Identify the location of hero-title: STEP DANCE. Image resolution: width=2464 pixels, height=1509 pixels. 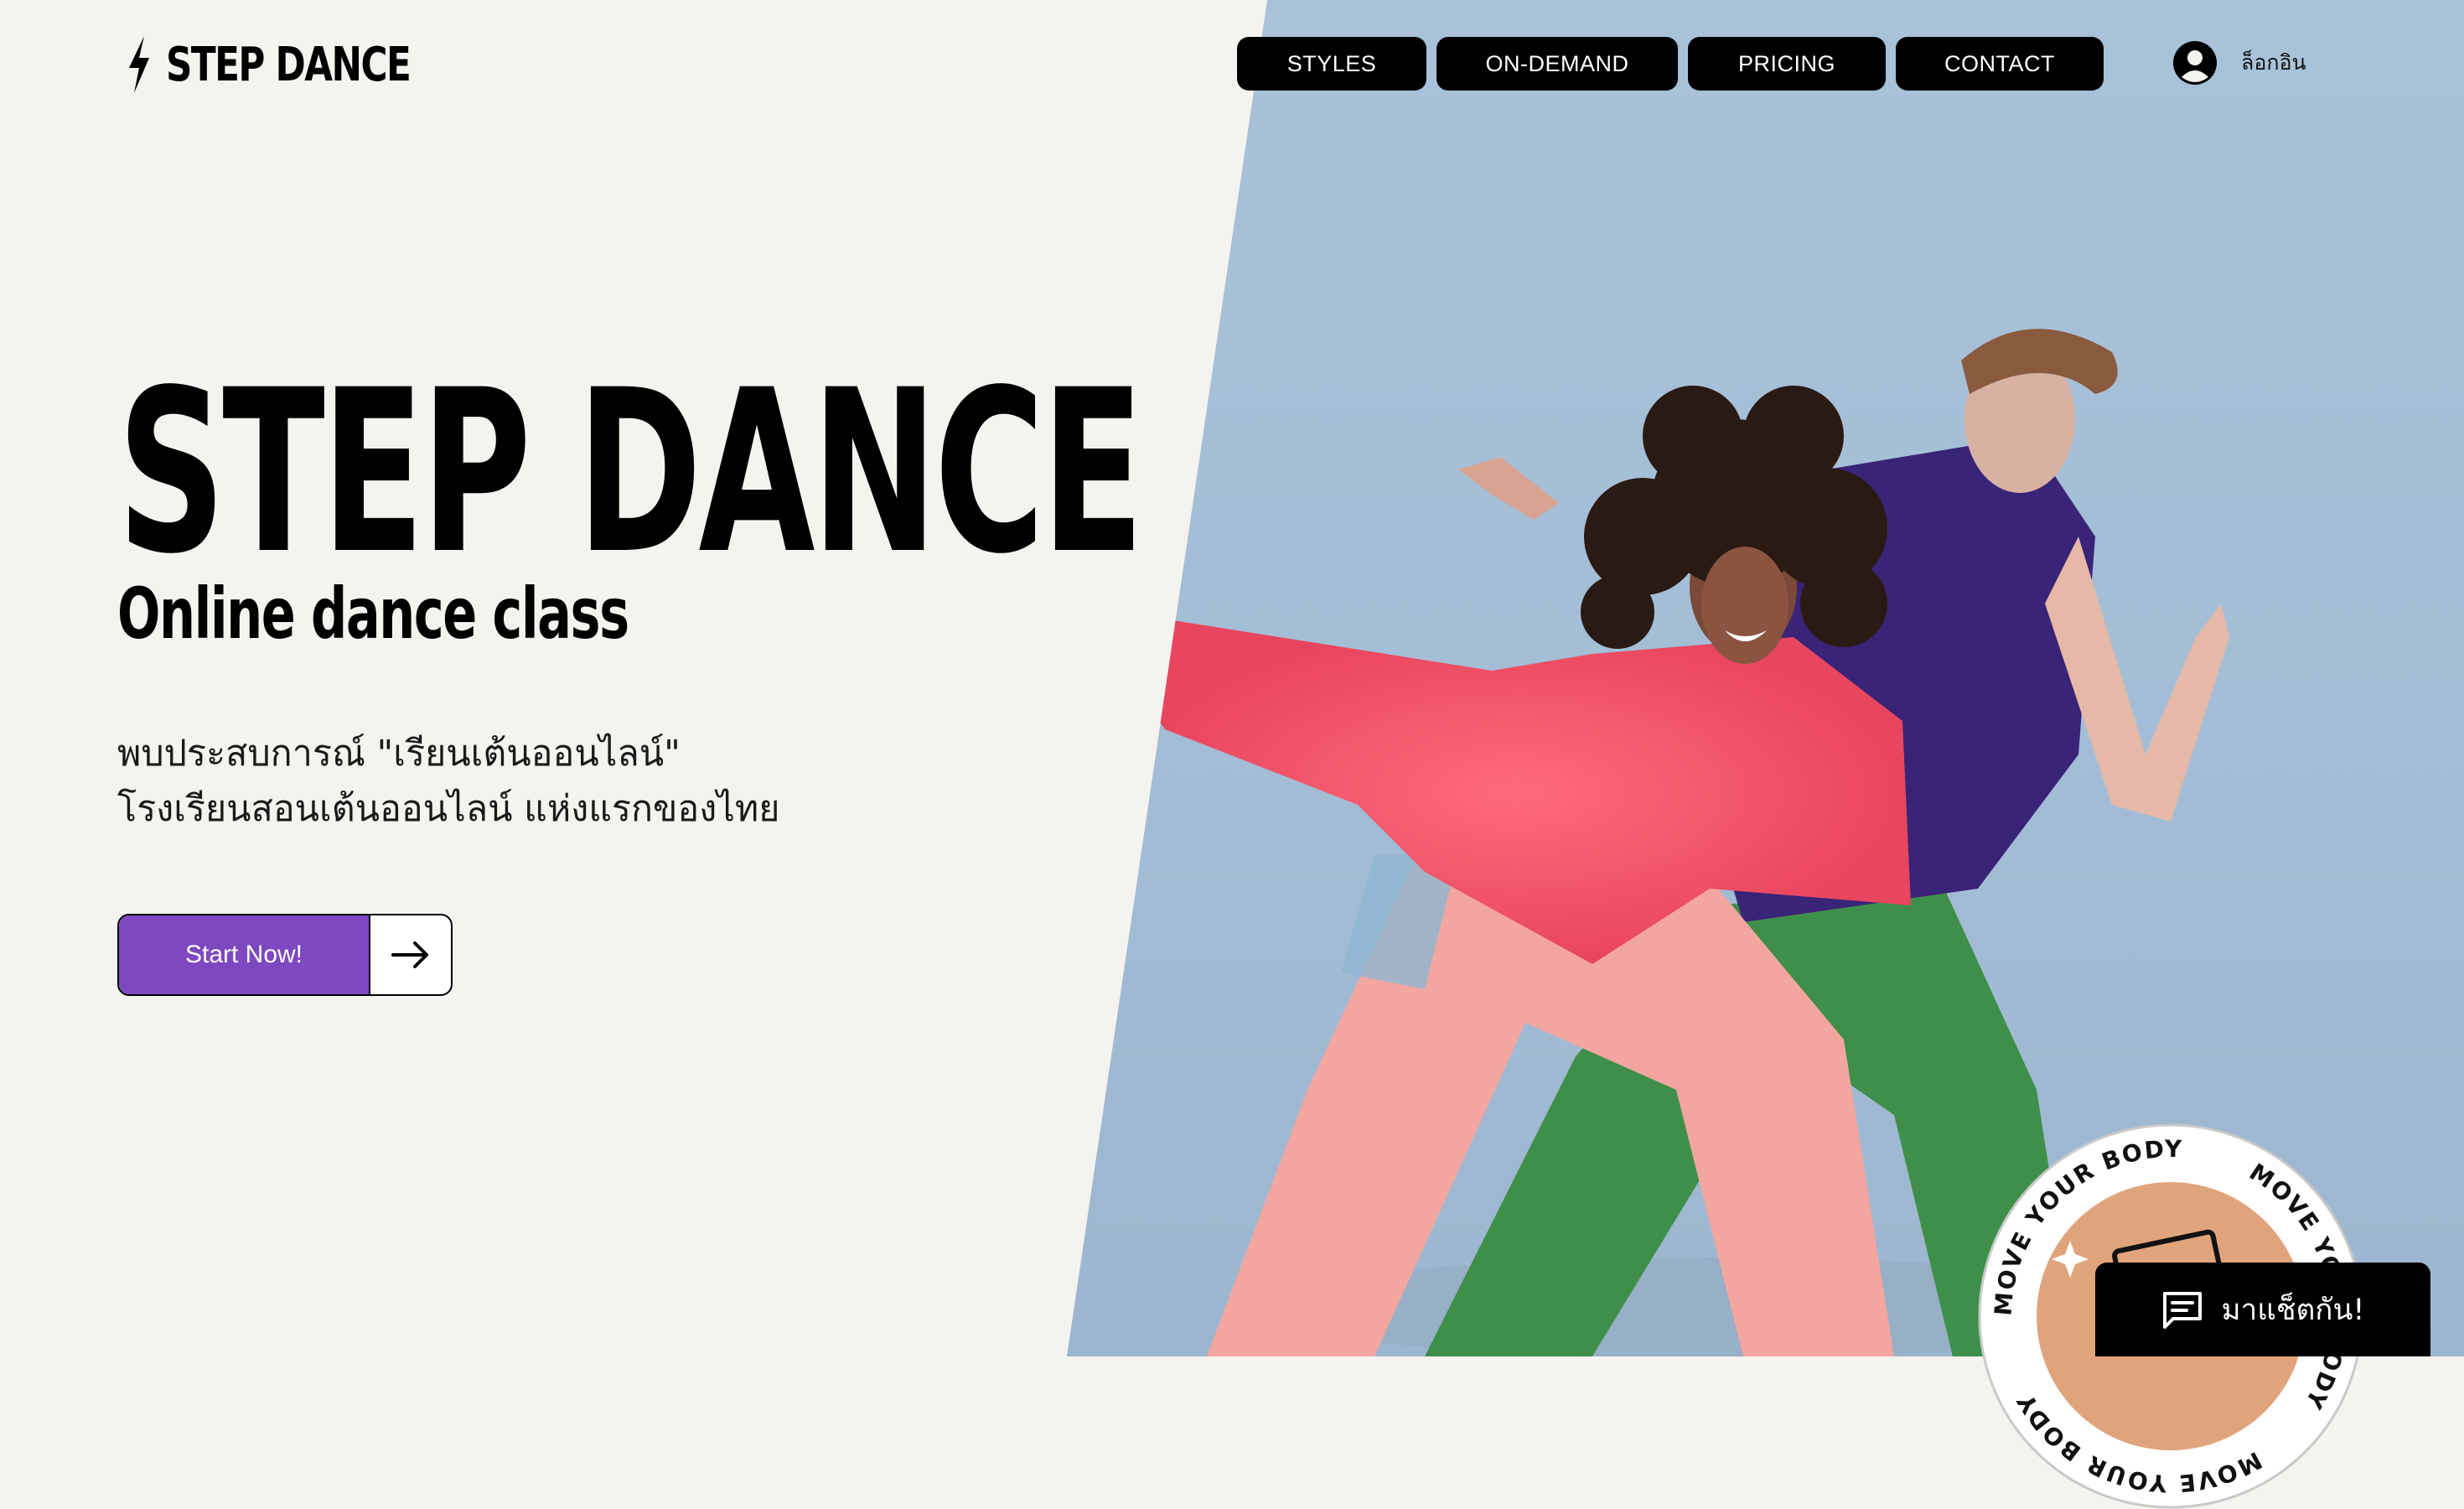
(630, 473).